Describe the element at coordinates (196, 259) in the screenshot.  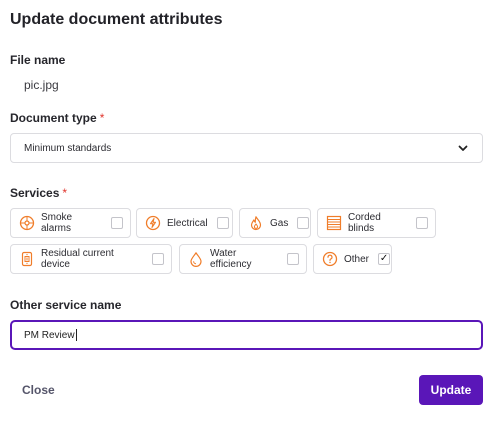
I see `water-drop-icon` at that location.